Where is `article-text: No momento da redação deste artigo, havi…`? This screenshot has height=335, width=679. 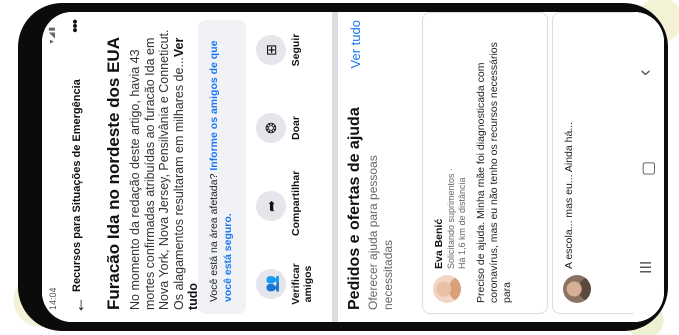 article-text: No momento da redação deste artigo, havi… is located at coordinates (157, 169).